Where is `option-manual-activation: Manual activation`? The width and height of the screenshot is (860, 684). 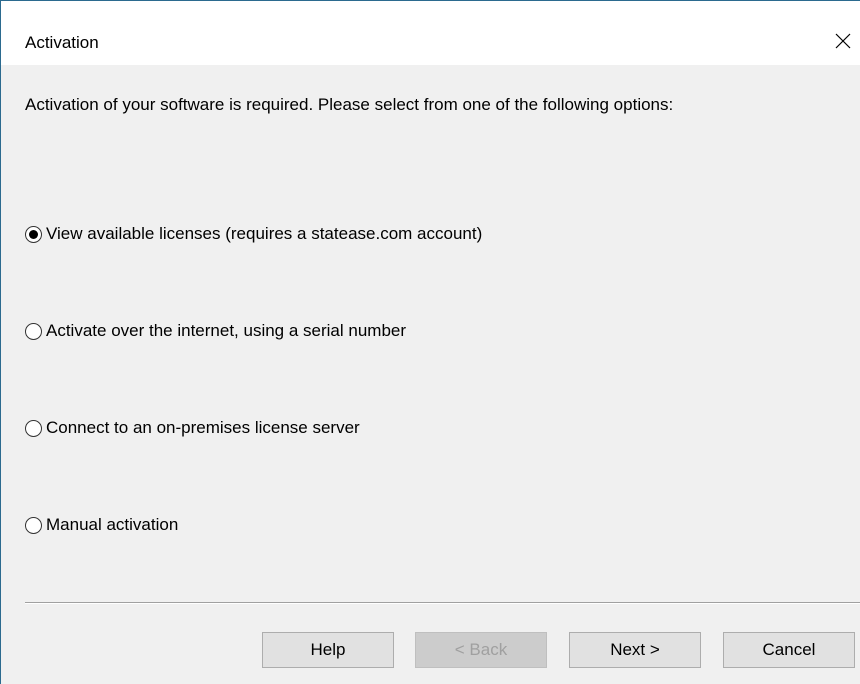
option-manual-activation: Manual activation is located at coordinates (101, 525).